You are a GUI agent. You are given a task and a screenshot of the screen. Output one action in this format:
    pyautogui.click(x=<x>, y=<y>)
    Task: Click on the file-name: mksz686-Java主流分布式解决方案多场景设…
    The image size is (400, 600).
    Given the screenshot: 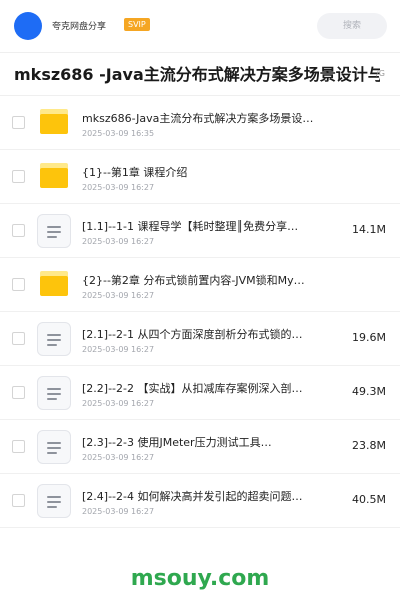 What is the action you would take?
    pyautogui.click(x=198, y=119)
    